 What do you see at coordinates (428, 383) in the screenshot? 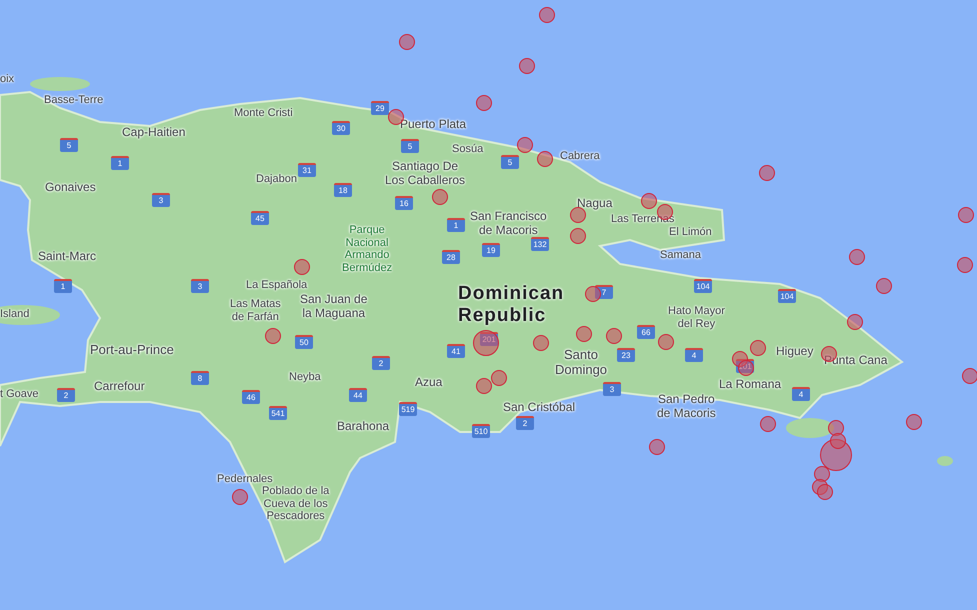
I see `place-label: Azua` at bounding box center [428, 383].